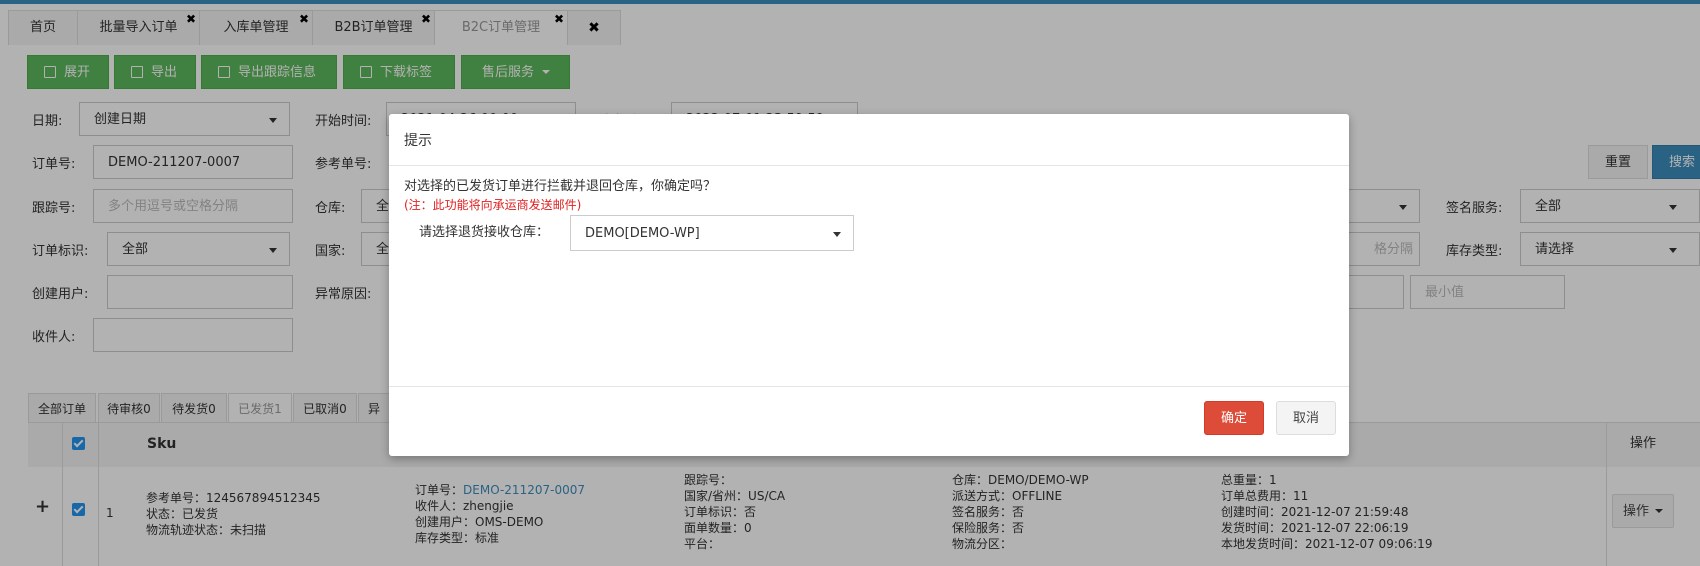  Describe the element at coordinates (837, 234) in the screenshot. I see `caret-down-icon` at that location.